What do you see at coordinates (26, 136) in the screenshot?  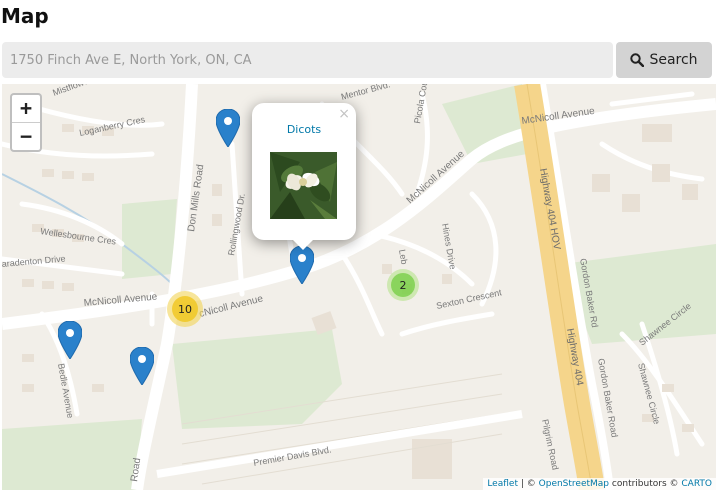 I see `zoom-out-button: −` at bounding box center [26, 136].